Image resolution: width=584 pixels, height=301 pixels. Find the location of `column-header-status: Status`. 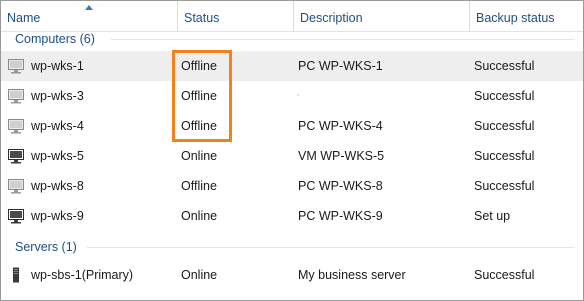

column-header-status: Status is located at coordinates (235, 16).